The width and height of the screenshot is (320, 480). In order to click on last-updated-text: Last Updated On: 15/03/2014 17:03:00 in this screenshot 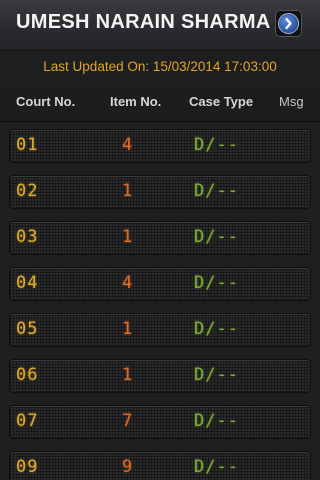, I will do `click(160, 66)`.